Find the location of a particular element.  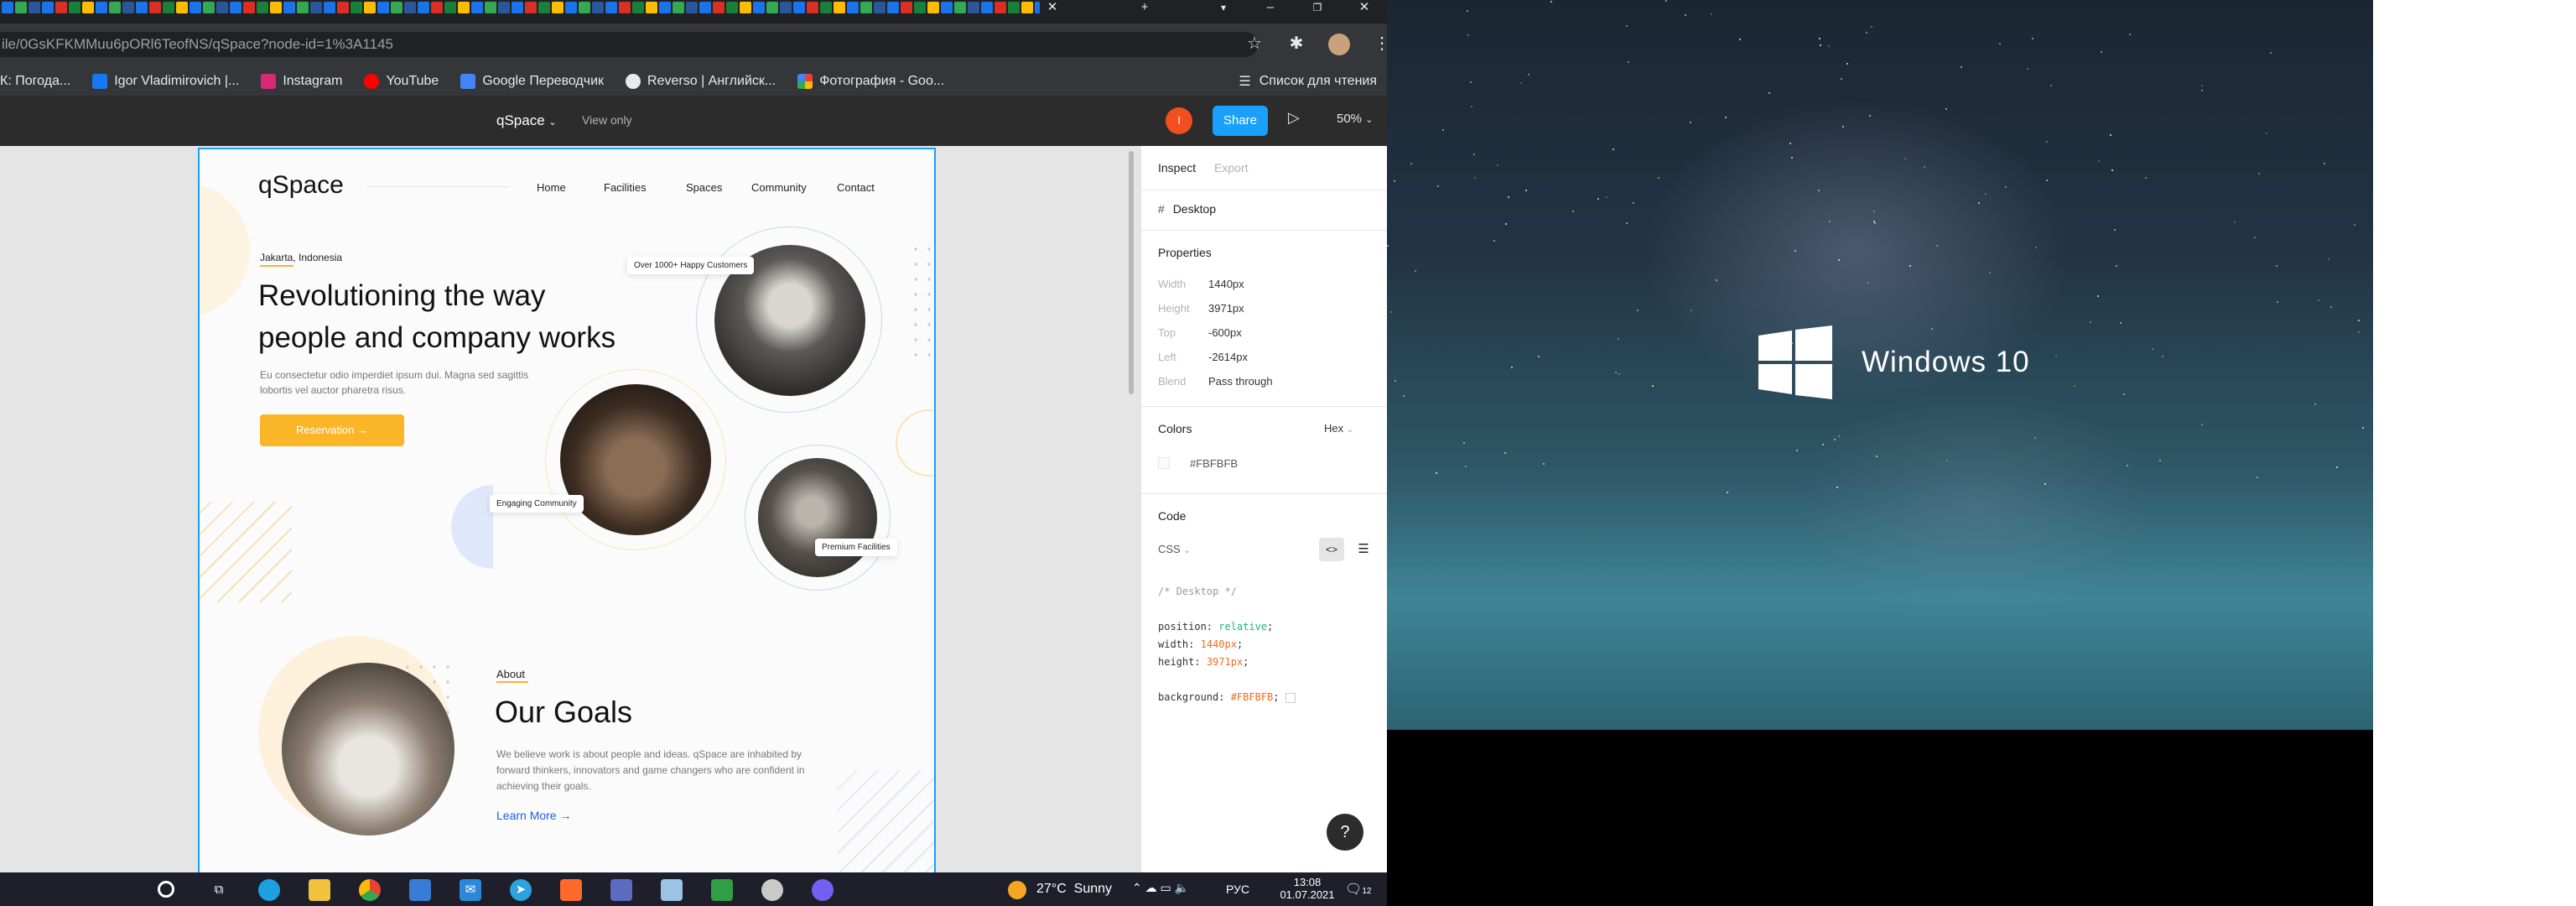

code-language-select: CSS ⌄ is located at coordinates (1174, 549).